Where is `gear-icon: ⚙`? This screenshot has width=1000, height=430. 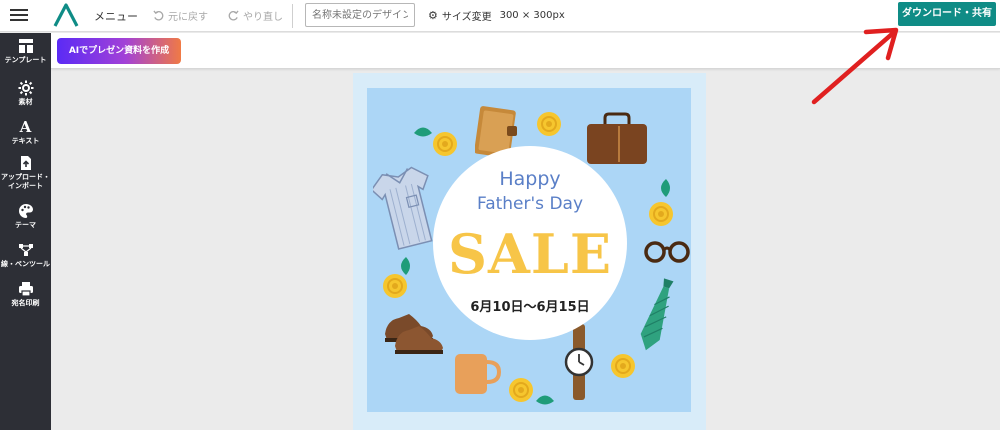 gear-icon: ⚙ is located at coordinates (433, 15).